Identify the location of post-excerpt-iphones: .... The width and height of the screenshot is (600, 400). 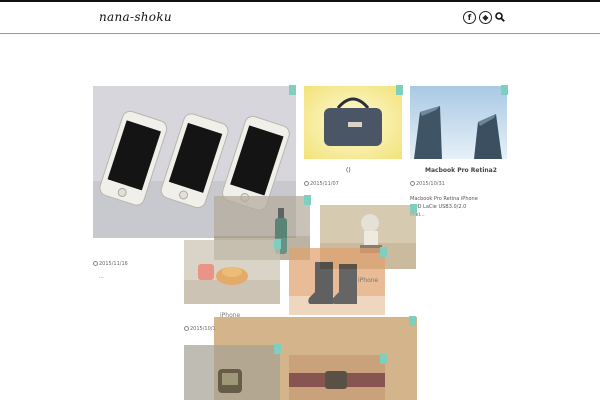
(101, 277).